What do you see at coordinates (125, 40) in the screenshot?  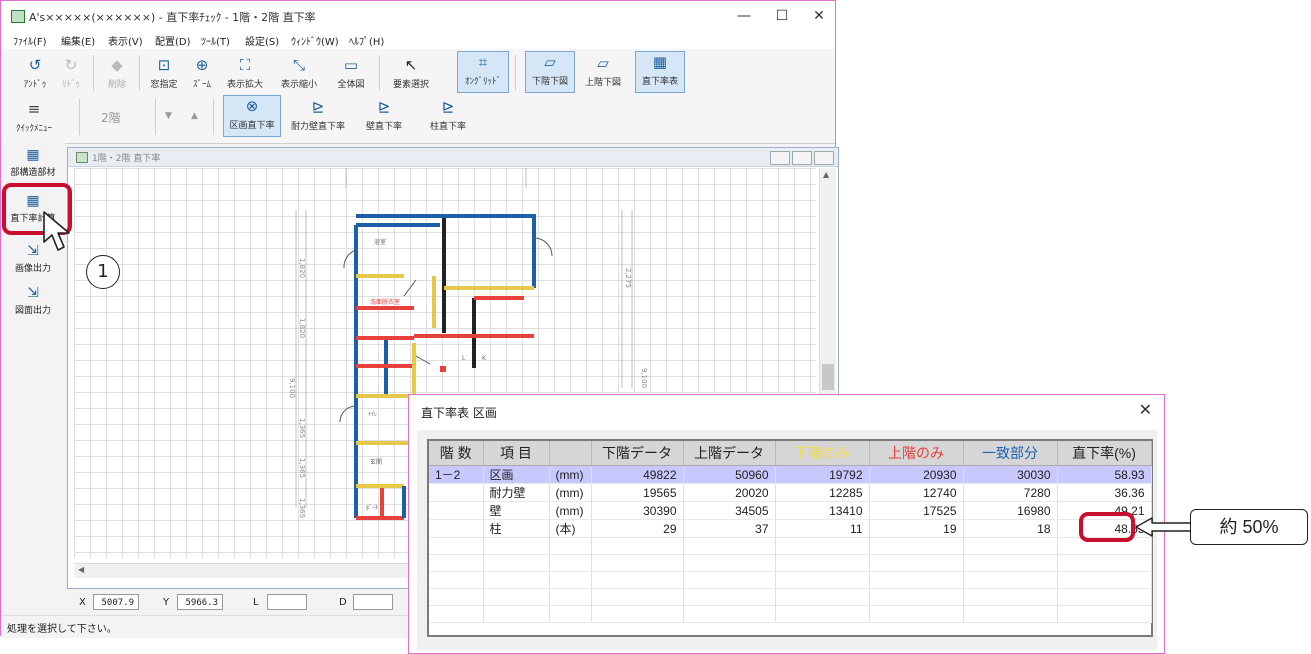 I see `menu-view: 表示(V)` at bounding box center [125, 40].